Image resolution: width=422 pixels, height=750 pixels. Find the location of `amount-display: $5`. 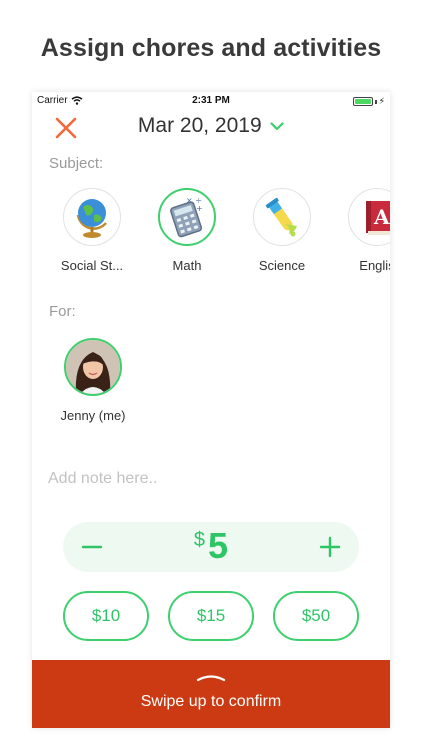

amount-display: $5 is located at coordinates (211, 546).